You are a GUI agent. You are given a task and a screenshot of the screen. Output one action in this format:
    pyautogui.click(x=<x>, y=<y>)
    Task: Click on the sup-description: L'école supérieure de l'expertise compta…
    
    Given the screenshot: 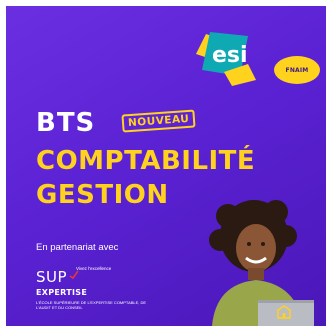 What is the action you would take?
    pyautogui.click(x=91, y=305)
    